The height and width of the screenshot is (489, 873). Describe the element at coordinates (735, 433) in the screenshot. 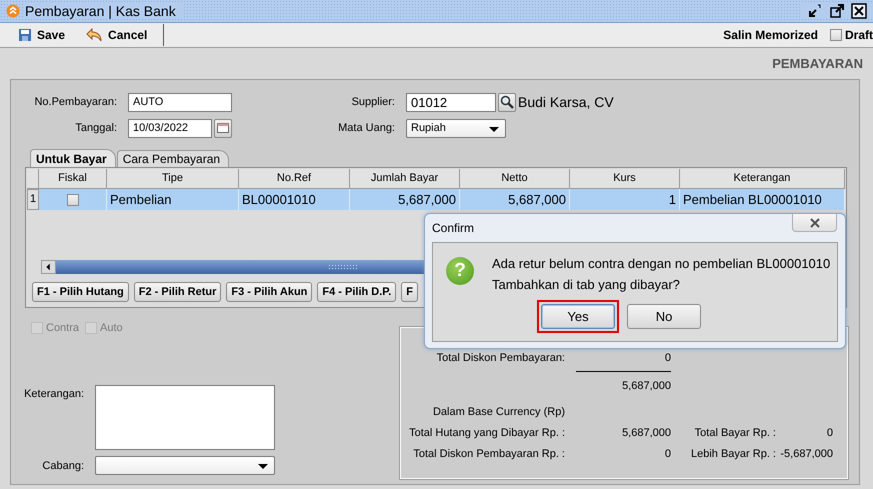

I see `summary-label: Total Bayar Rp. :` at that location.